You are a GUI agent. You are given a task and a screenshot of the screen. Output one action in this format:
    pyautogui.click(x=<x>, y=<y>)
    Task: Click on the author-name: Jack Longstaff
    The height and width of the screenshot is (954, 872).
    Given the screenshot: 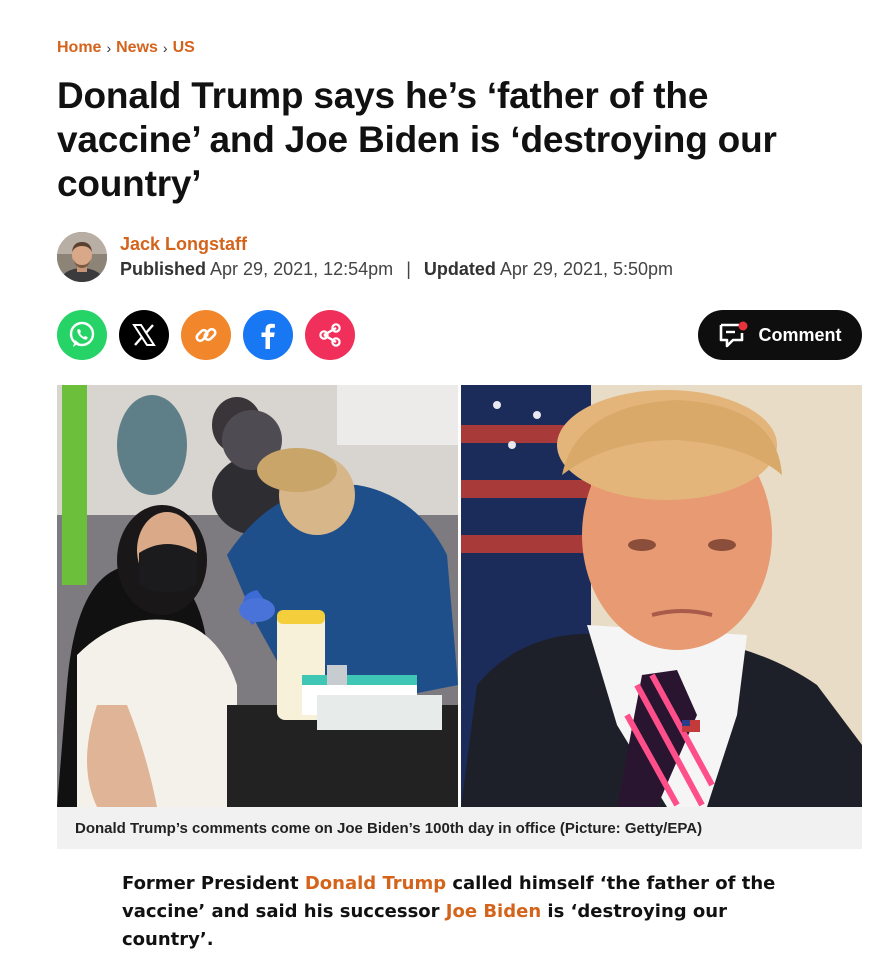 What is the action you would take?
    pyautogui.click(x=396, y=244)
    